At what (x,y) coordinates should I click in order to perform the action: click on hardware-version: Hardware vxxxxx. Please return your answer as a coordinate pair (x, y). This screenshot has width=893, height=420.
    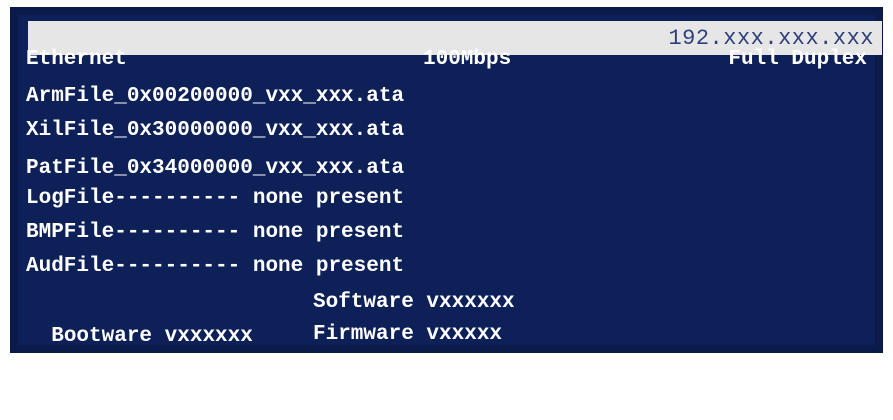
    Looking at the image, I should click on (146, 368).